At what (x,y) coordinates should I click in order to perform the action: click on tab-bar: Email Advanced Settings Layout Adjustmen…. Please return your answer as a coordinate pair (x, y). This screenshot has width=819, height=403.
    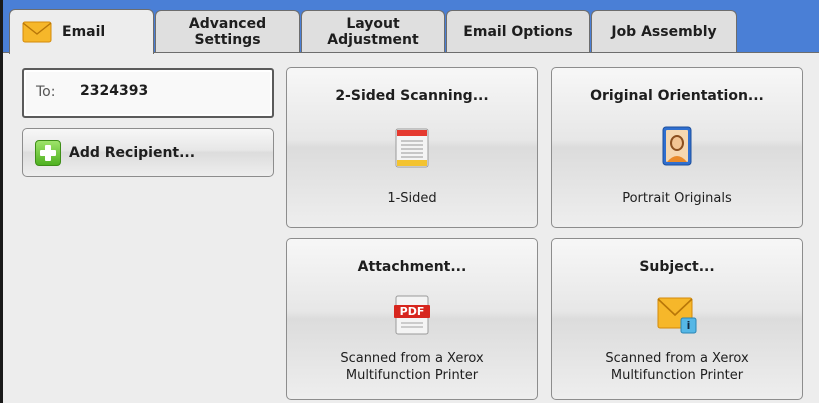
    Looking at the image, I should click on (411, 27).